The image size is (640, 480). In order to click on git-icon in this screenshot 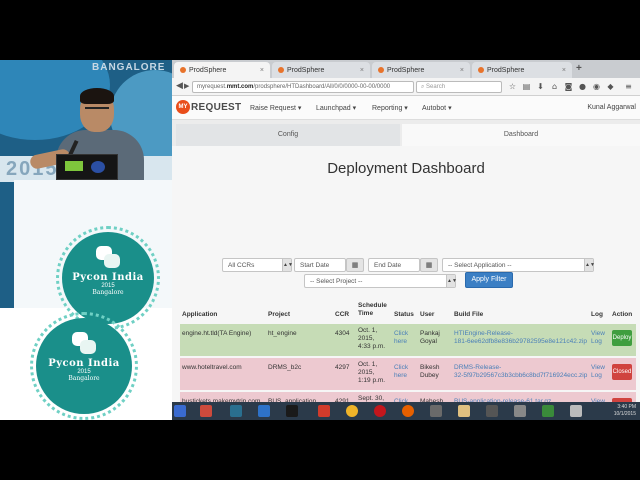, I will do `click(324, 411)`.